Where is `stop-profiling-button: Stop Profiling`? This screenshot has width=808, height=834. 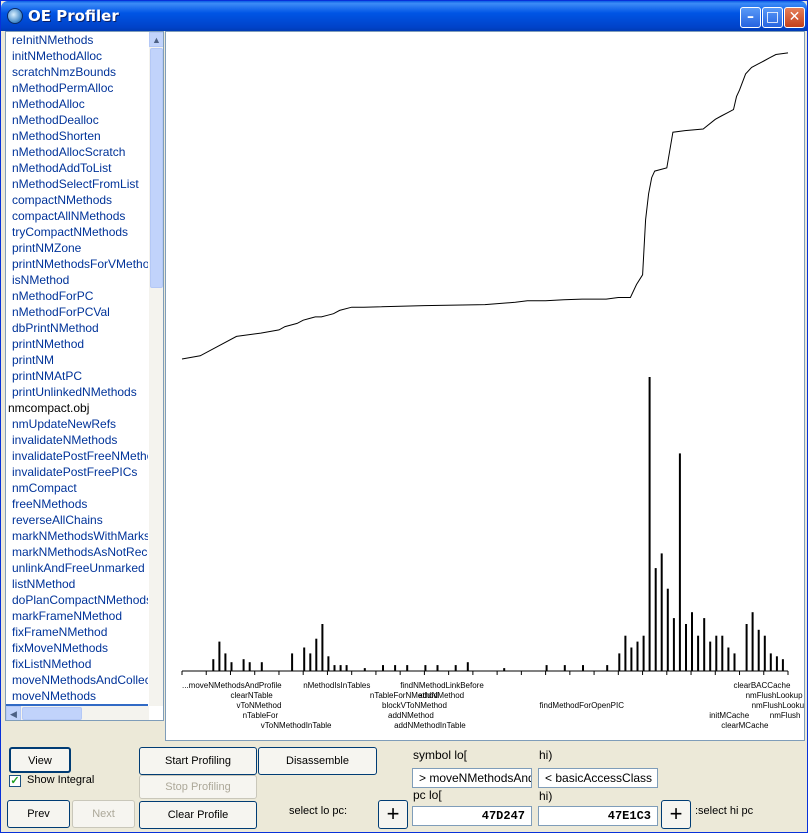
stop-profiling-button: Stop Profiling is located at coordinates (198, 787).